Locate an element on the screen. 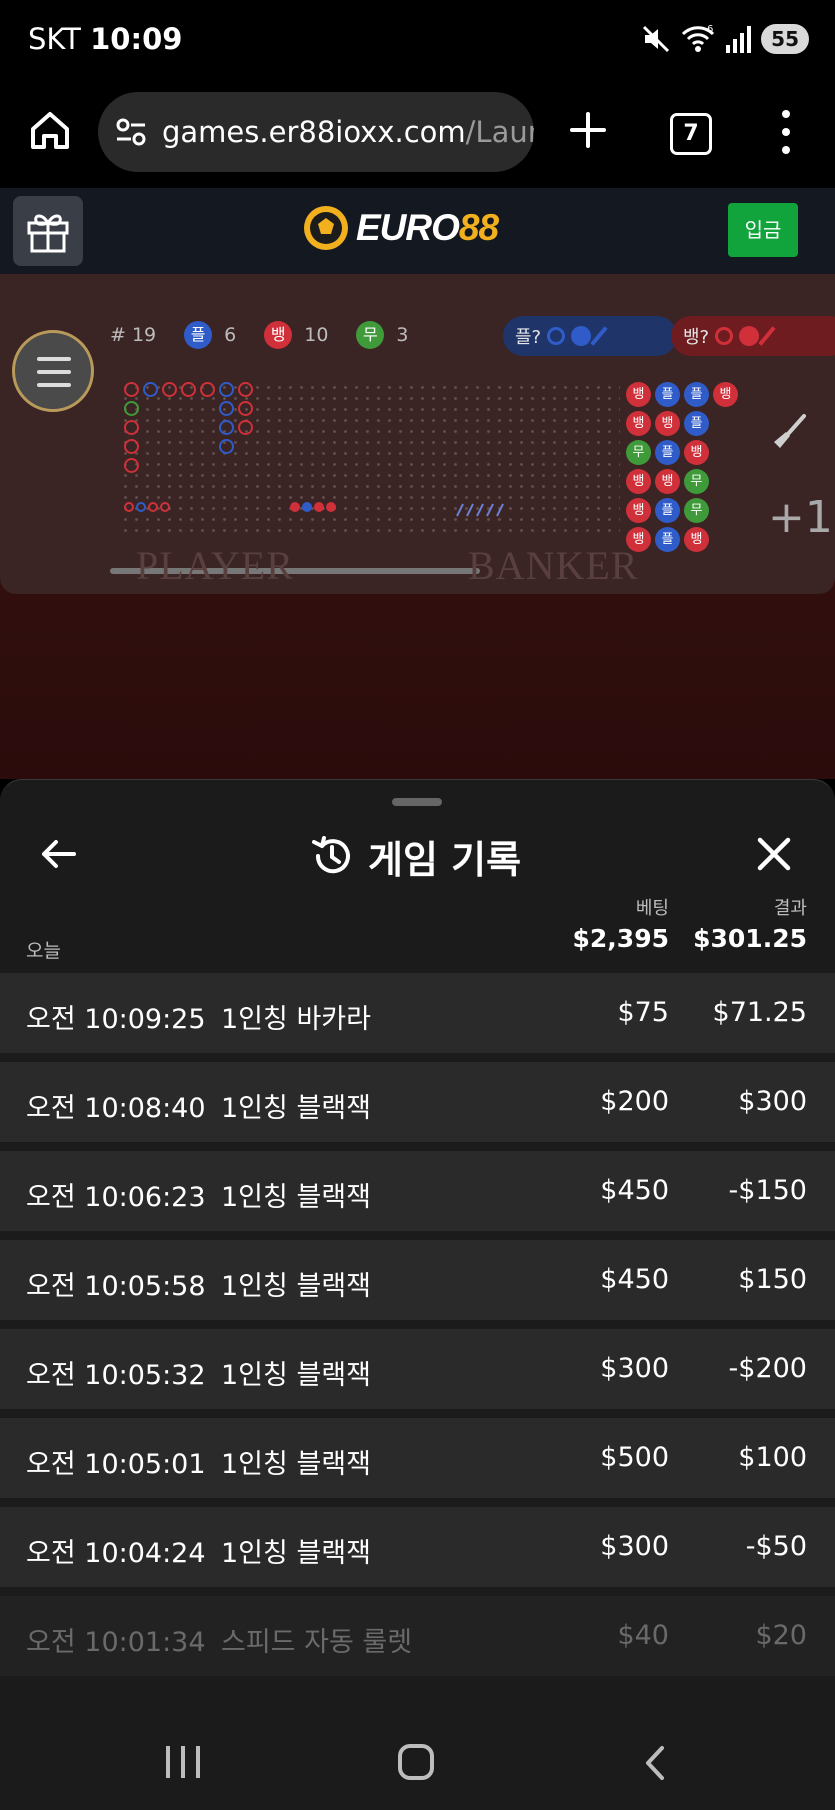  row-result: -$200 is located at coordinates (767, 1368).